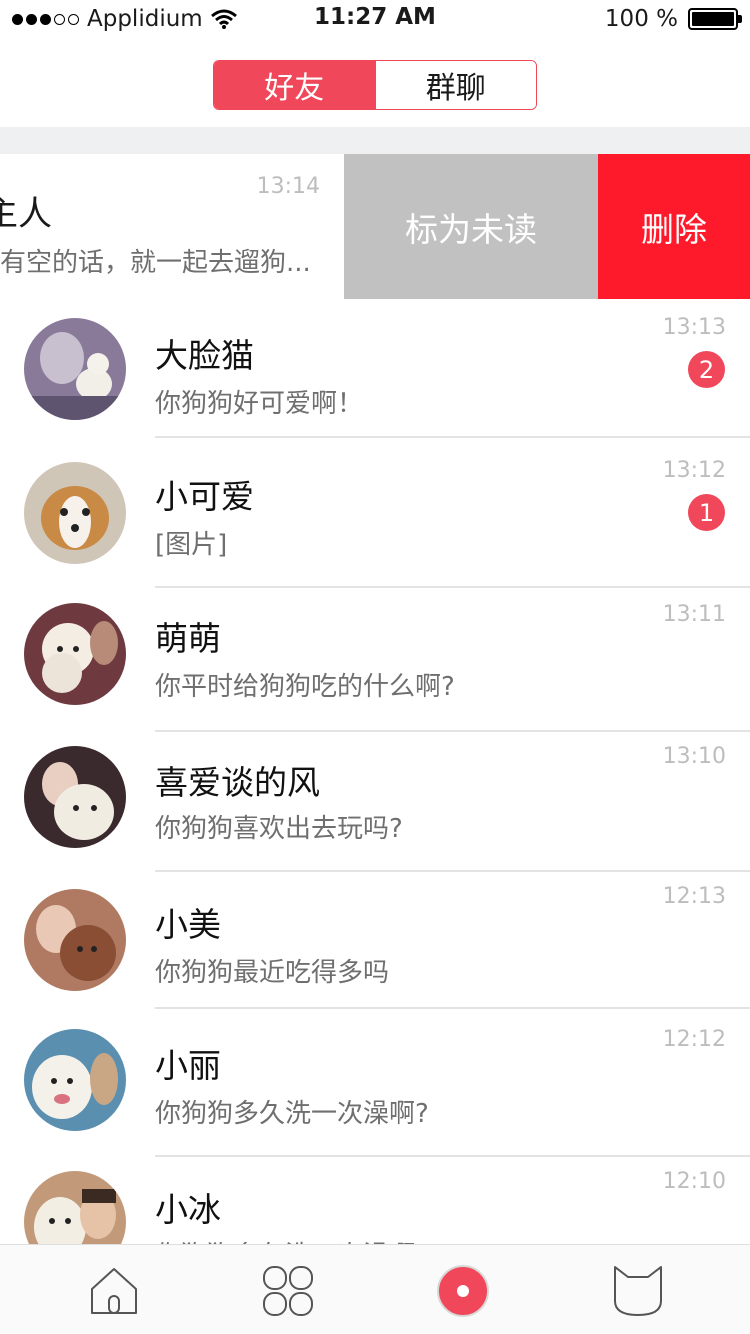 This screenshot has height=1334, width=750. What do you see at coordinates (204, 496) in the screenshot?
I see `contact-name: 小可爱` at bounding box center [204, 496].